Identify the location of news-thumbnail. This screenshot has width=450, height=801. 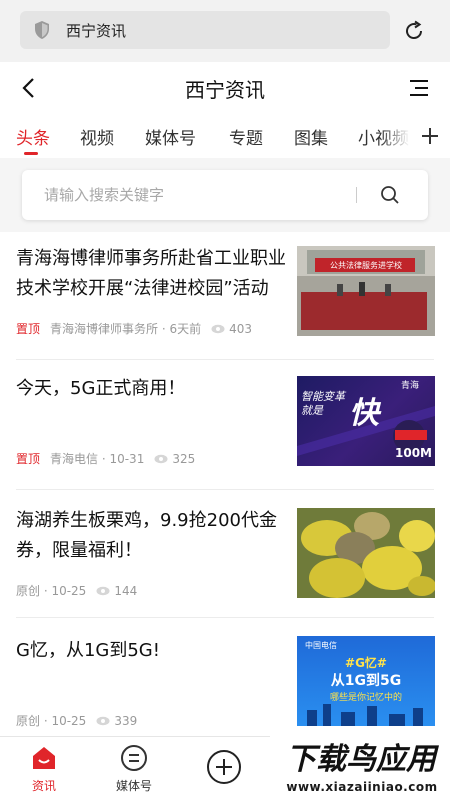
(366, 553).